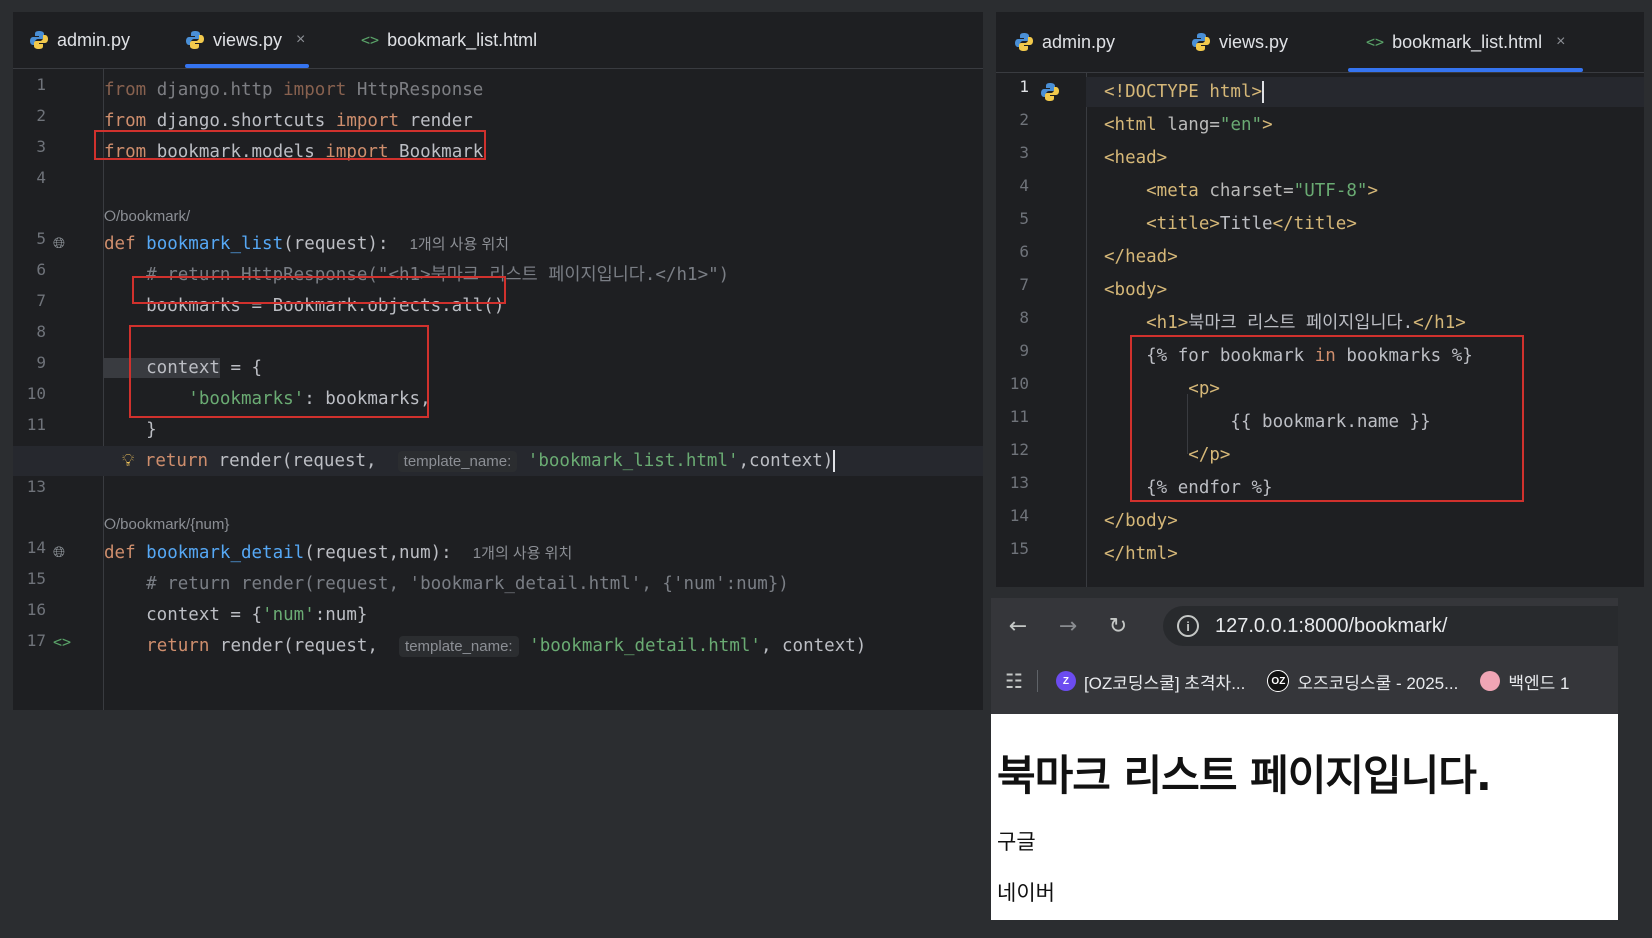  What do you see at coordinates (1141, 554) in the screenshot?
I see `code-line: </html>` at bounding box center [1141, 554].